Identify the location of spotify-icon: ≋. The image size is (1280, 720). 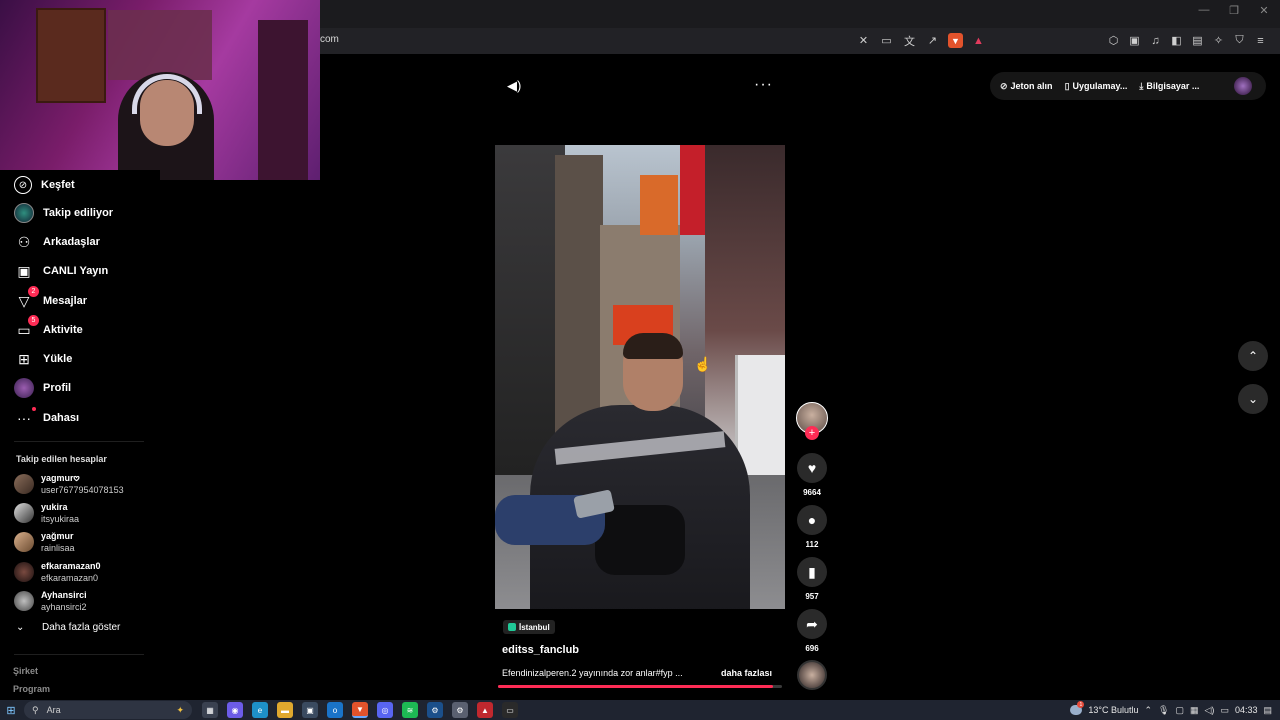
(410, 710).